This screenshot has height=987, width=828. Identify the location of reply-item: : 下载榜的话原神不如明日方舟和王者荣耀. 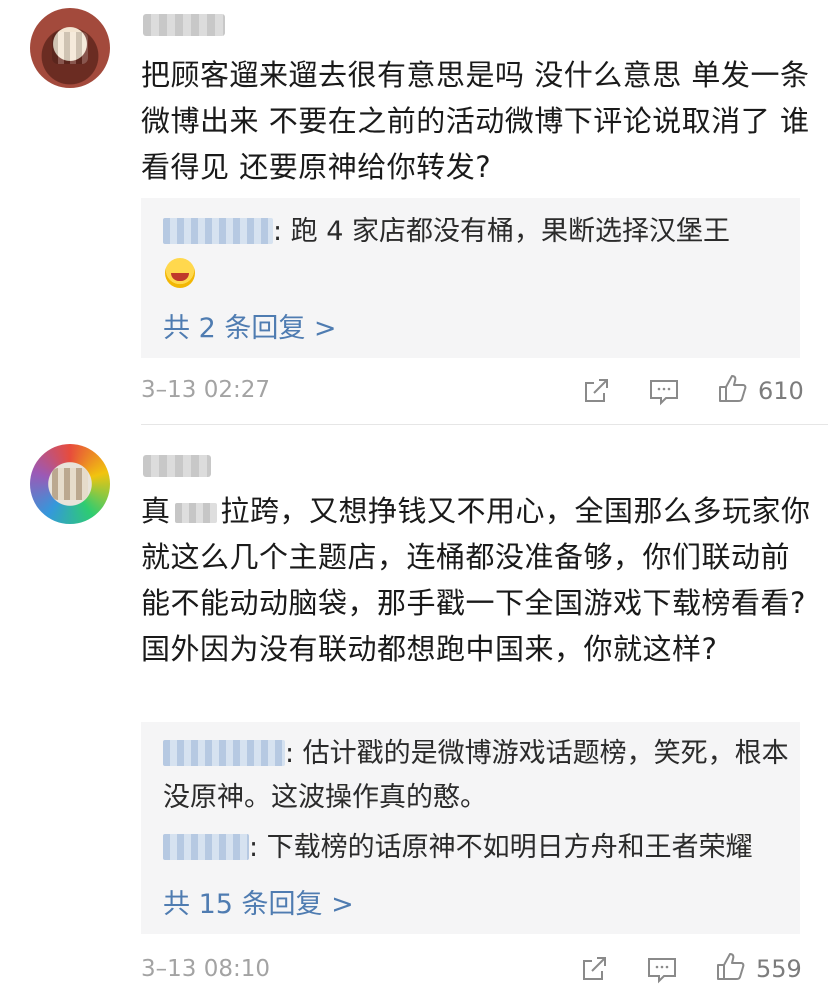
(478, 848).